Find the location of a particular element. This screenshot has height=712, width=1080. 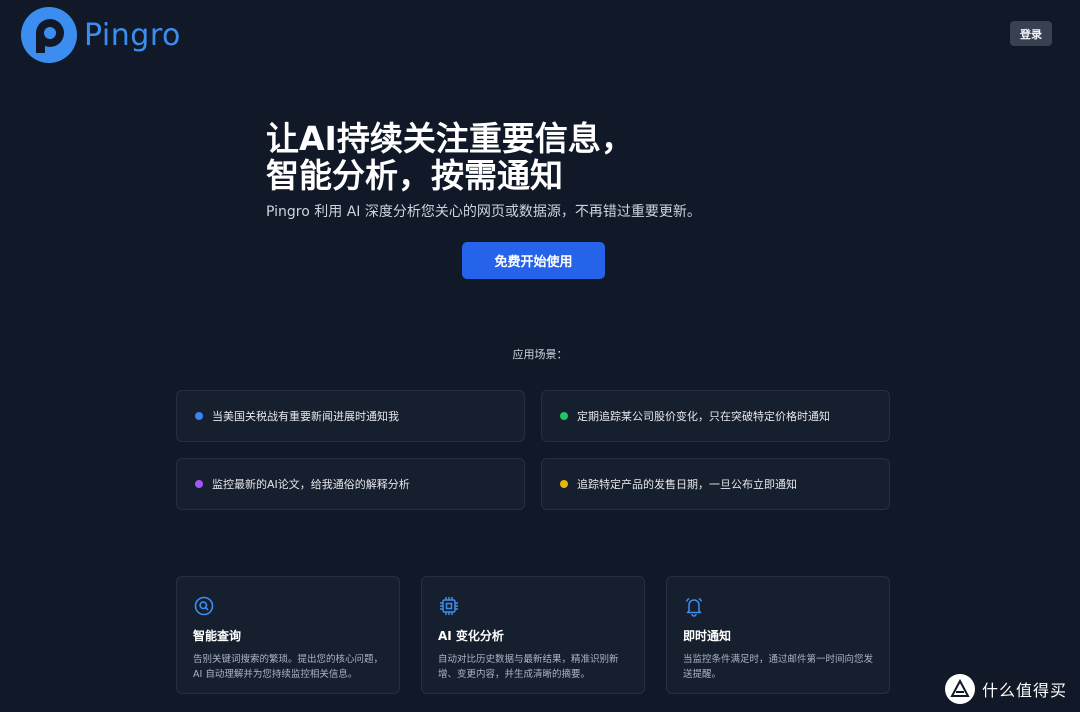

feature-title: 即时通知 is located at coordinates (707, 636).